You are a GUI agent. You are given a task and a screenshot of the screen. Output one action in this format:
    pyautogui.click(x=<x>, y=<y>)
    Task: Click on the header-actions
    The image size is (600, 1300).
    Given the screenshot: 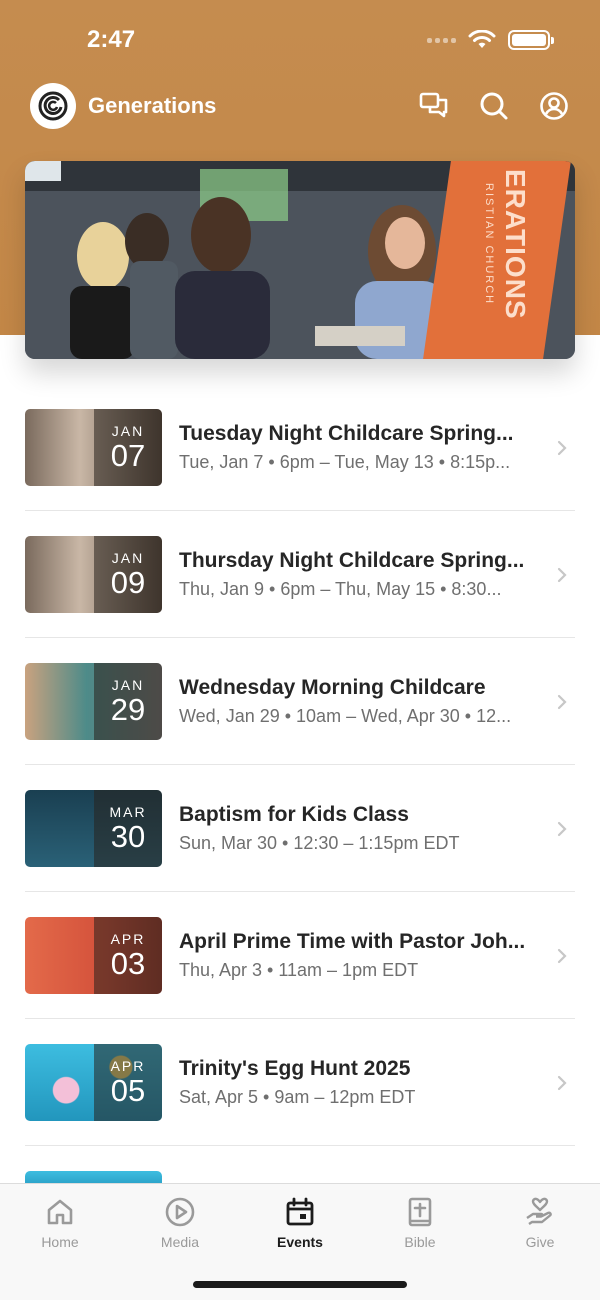 What is the action you would take?
    pyautogui.click(x=494, y=106)
    